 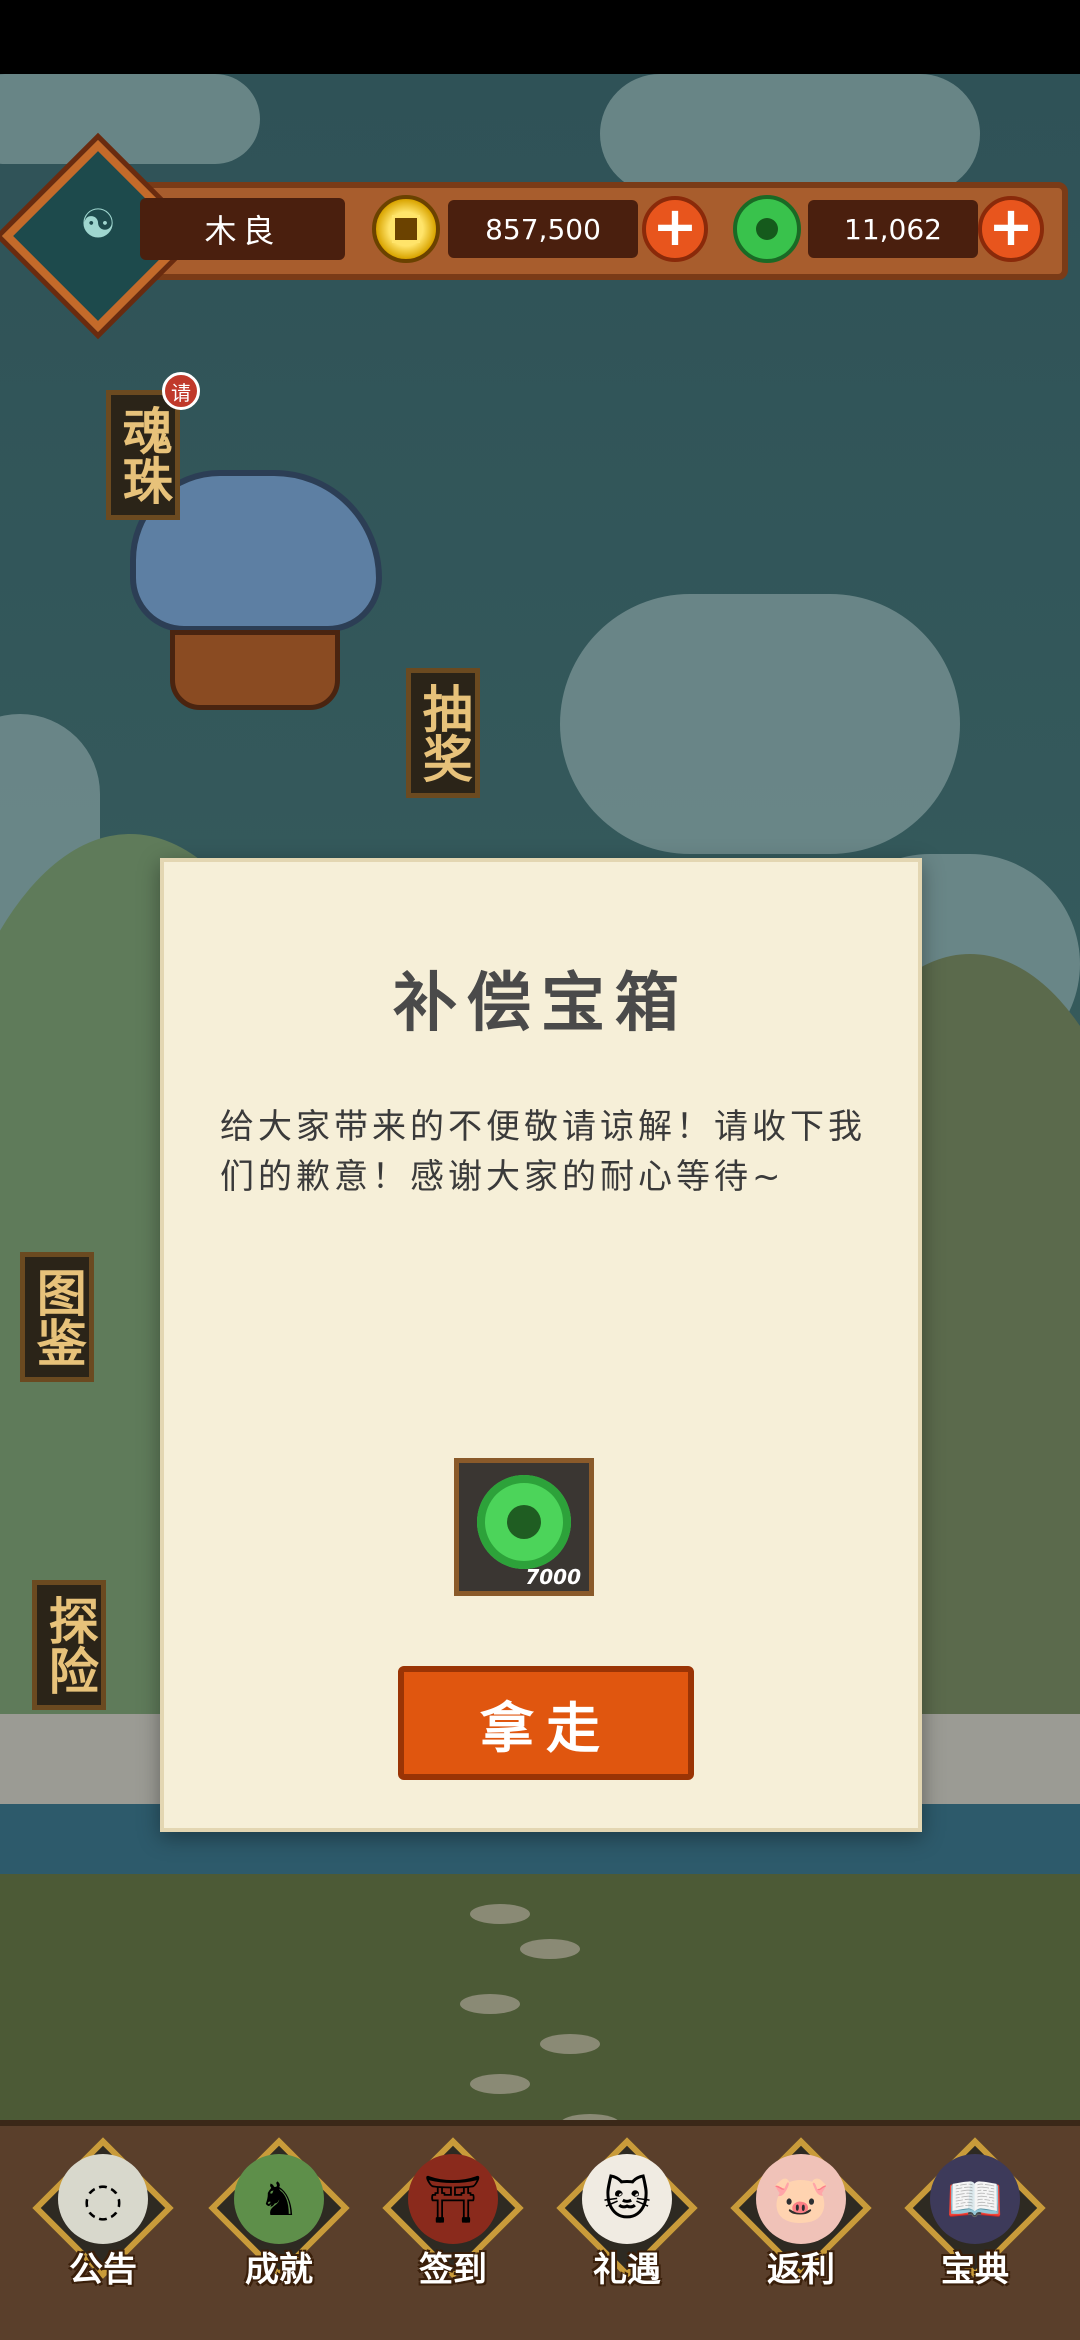 What do you see at coordinates (98, 224) in the screenshot?
I see `pagoda-icon: ☯` at bounding box center [98, 224].